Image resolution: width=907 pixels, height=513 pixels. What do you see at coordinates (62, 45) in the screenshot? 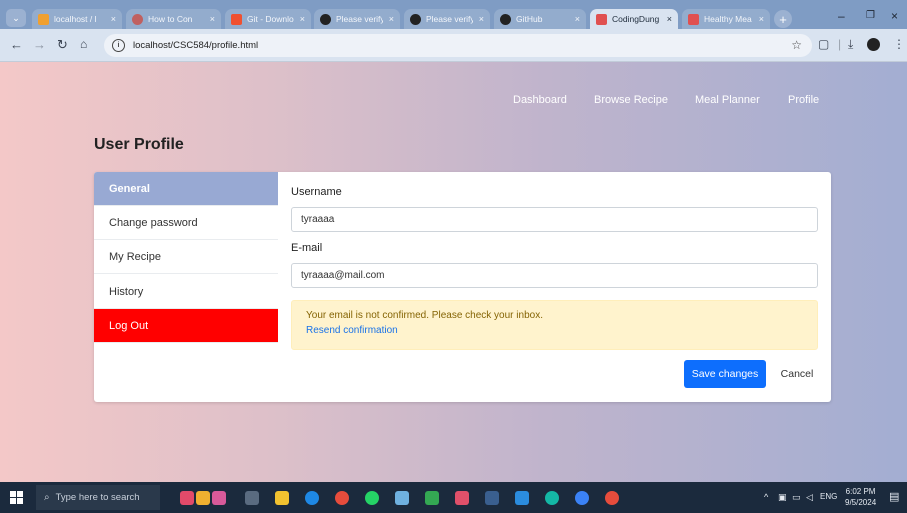
I see `reload-icon: ↻` at bounding box center [62, 45].